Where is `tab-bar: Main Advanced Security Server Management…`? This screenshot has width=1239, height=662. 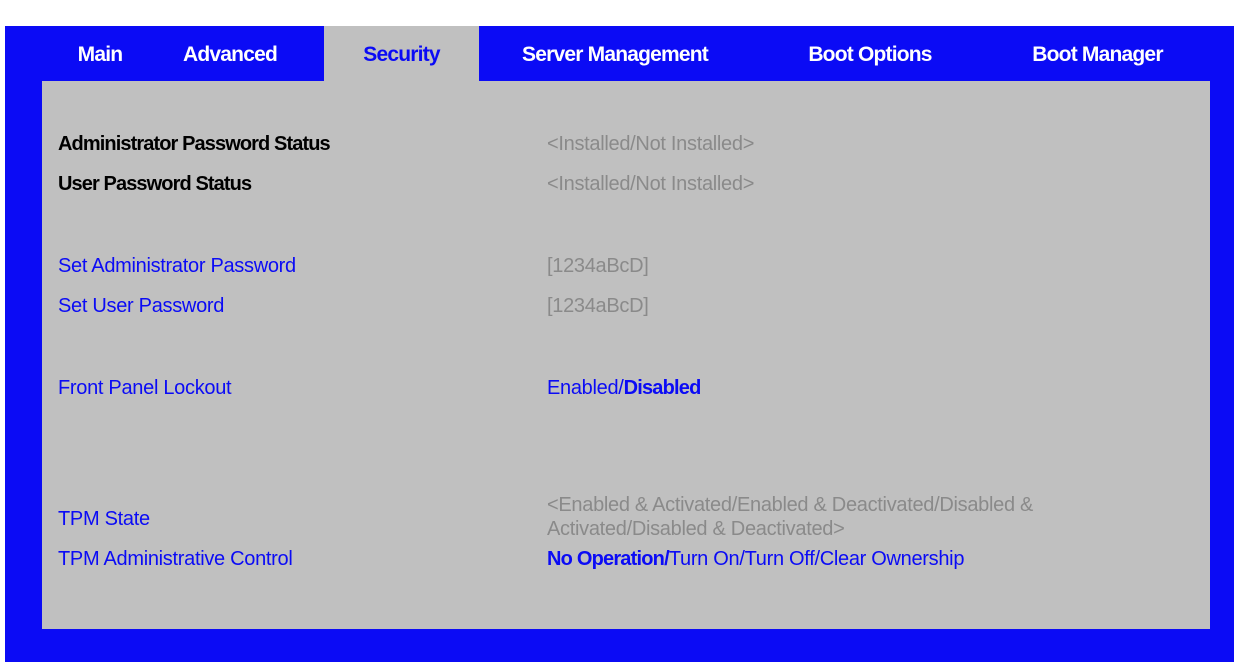 tab-bar: Main Advanced Security Server Management… is located at coordinates (619, 53).